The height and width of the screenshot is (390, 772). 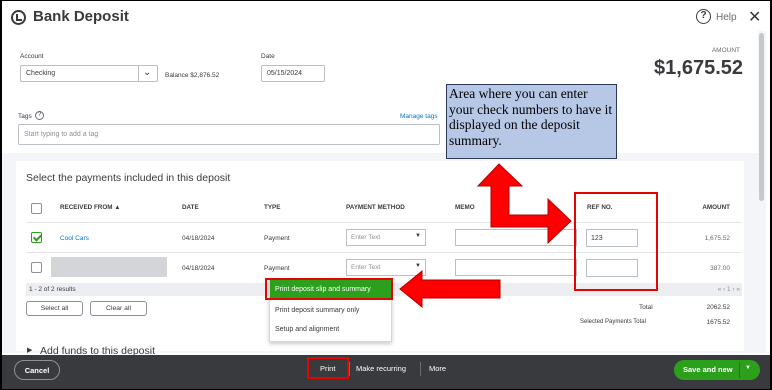 What do you see at coordinates (524, 204) in the screenshot?
I see `bent-arrow-to-ref-no` at bounding box center [524, 204].